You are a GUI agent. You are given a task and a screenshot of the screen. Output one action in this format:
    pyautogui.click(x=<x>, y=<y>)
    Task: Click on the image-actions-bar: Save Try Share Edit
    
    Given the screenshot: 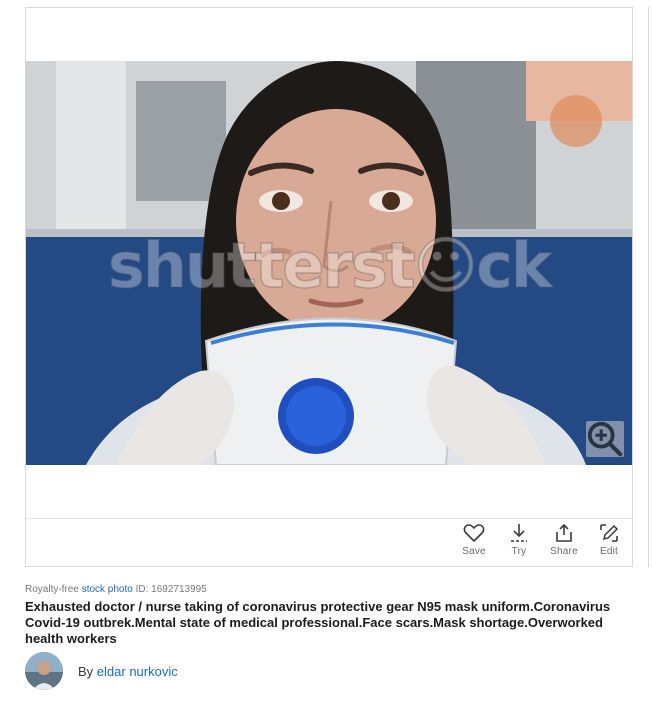 What is the action you would take?
    pyautogui.click(x=329, y=542)
    